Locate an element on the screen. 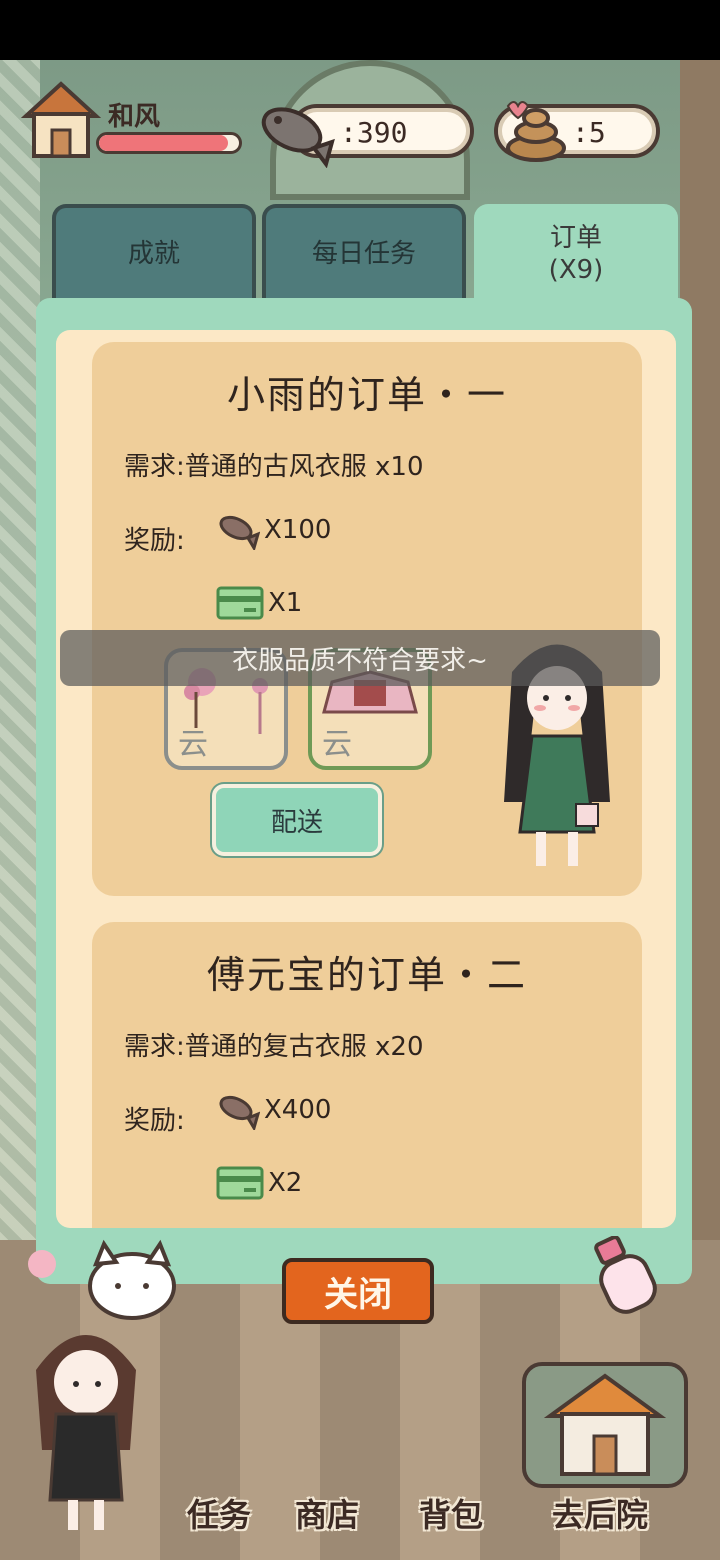  player-character is located at coordinates (86, 1432).